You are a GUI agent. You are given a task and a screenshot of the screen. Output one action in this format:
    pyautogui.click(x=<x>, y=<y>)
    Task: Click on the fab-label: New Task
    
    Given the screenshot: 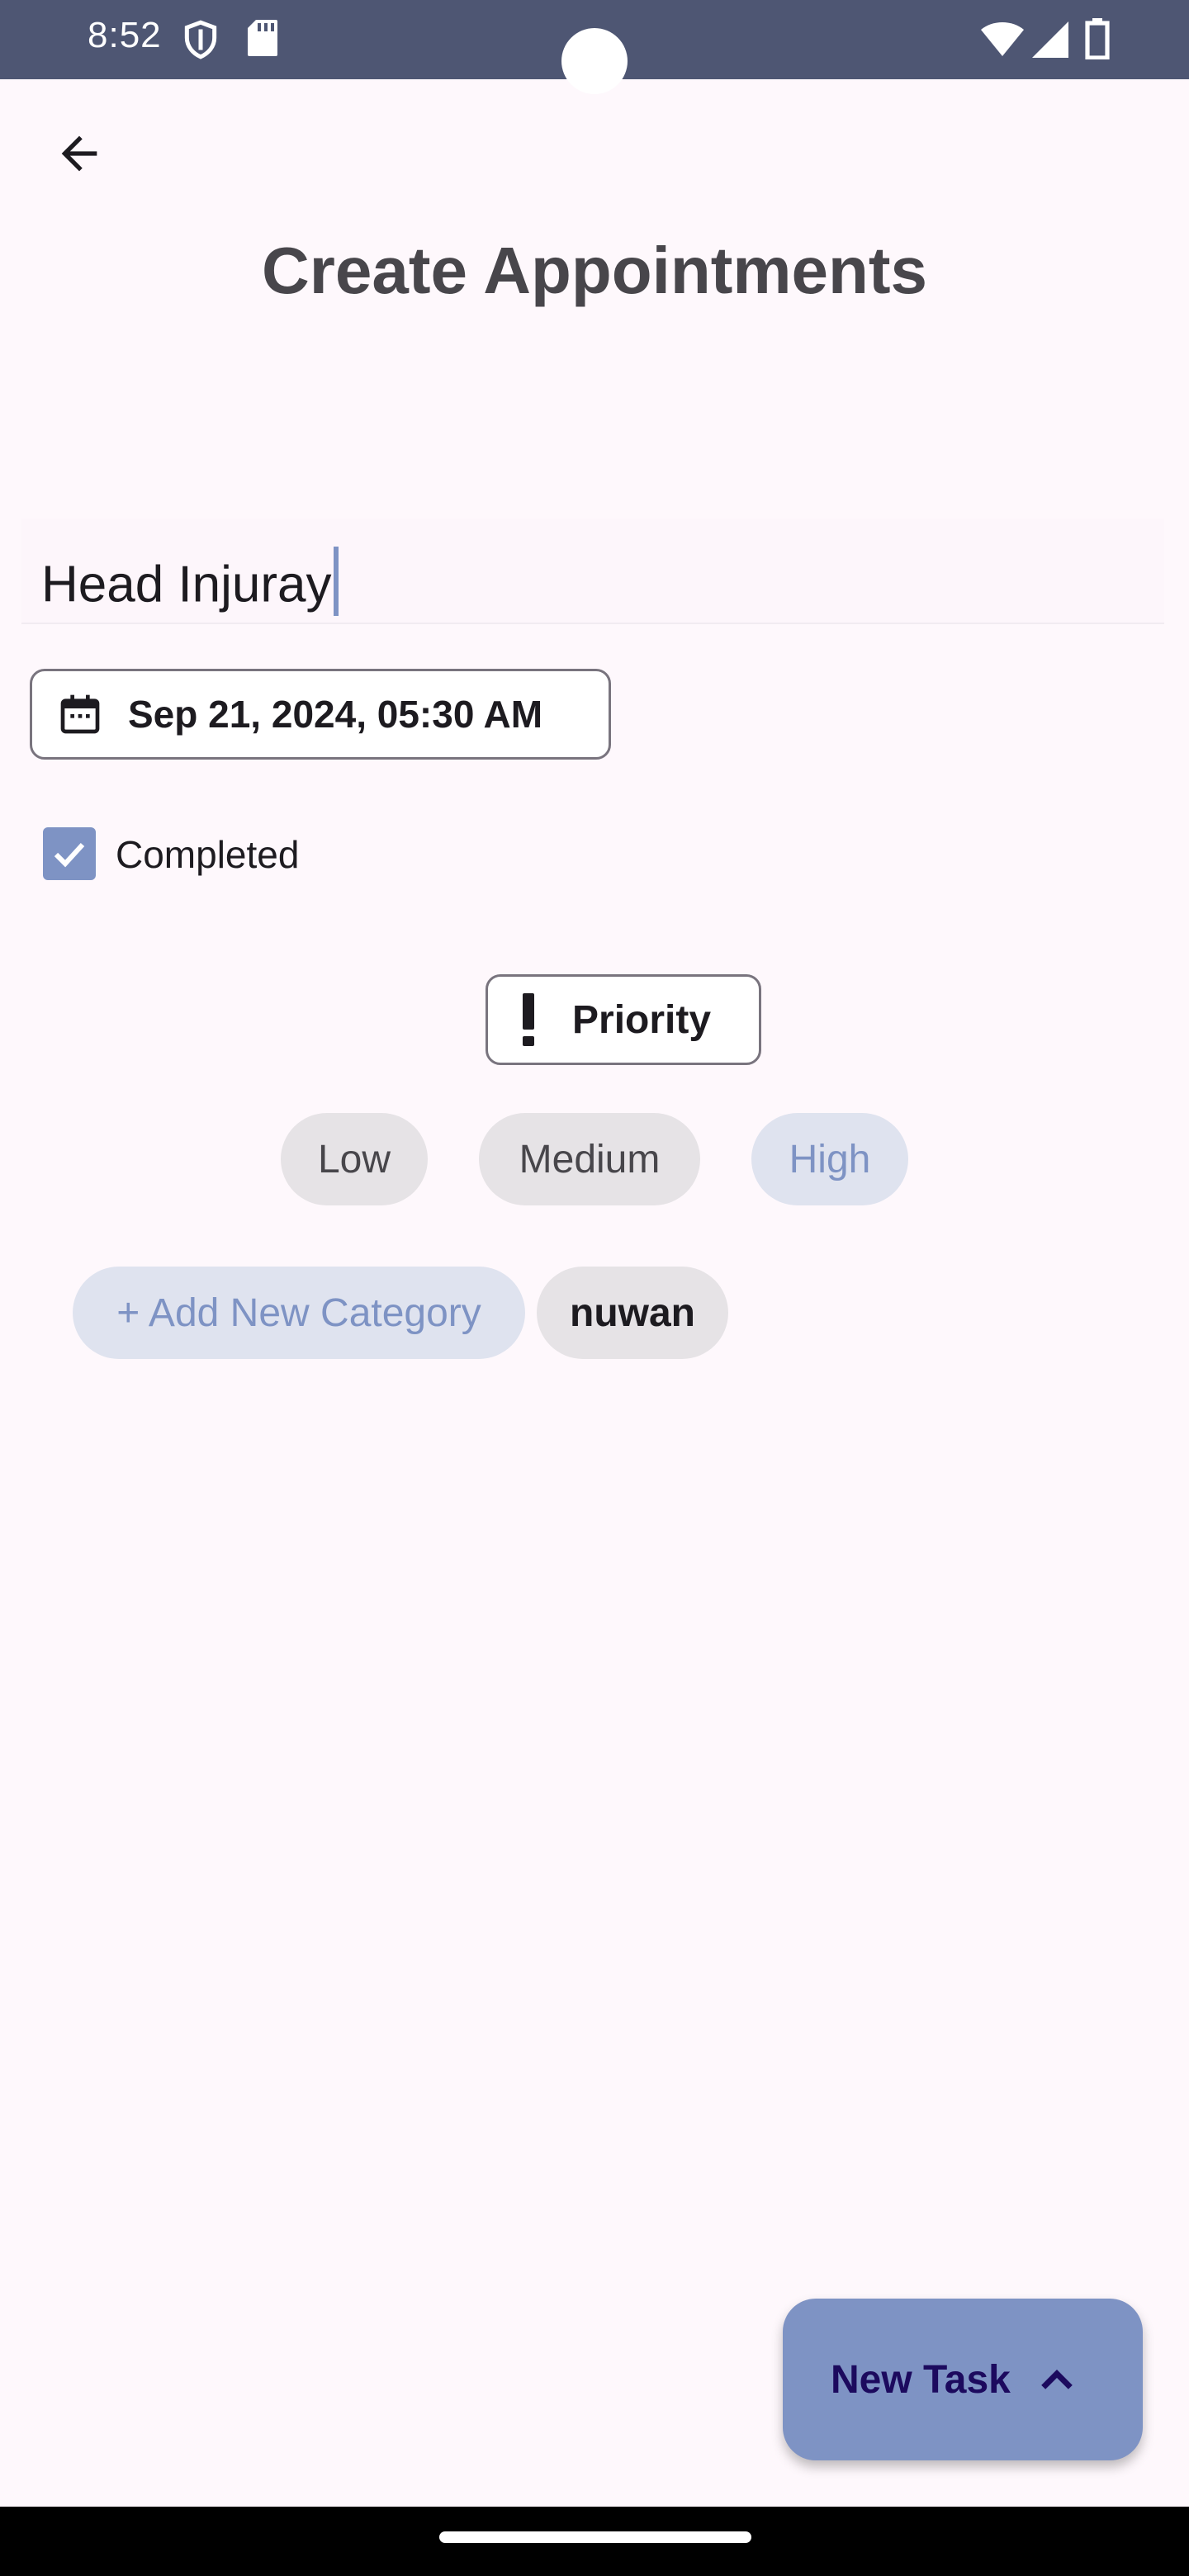 What is the action you would take?
    pyautogui.click(x=921, y=2379)
    